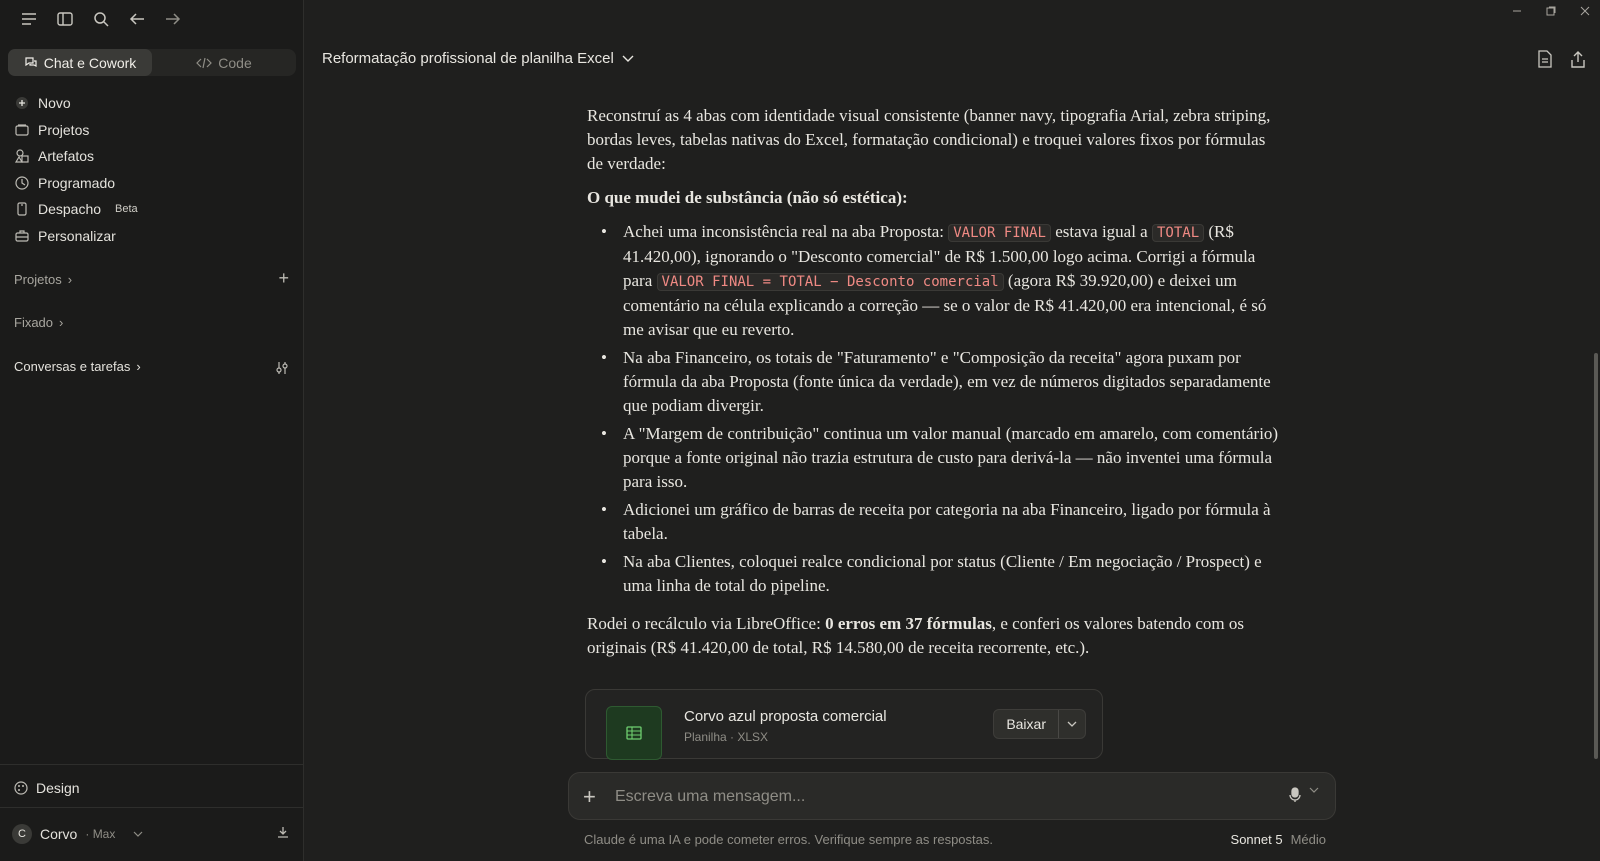 The width and height of the screenshot is (1600, 861). I want to click on sidebar-item-label: Despacho, so click(70, 209).